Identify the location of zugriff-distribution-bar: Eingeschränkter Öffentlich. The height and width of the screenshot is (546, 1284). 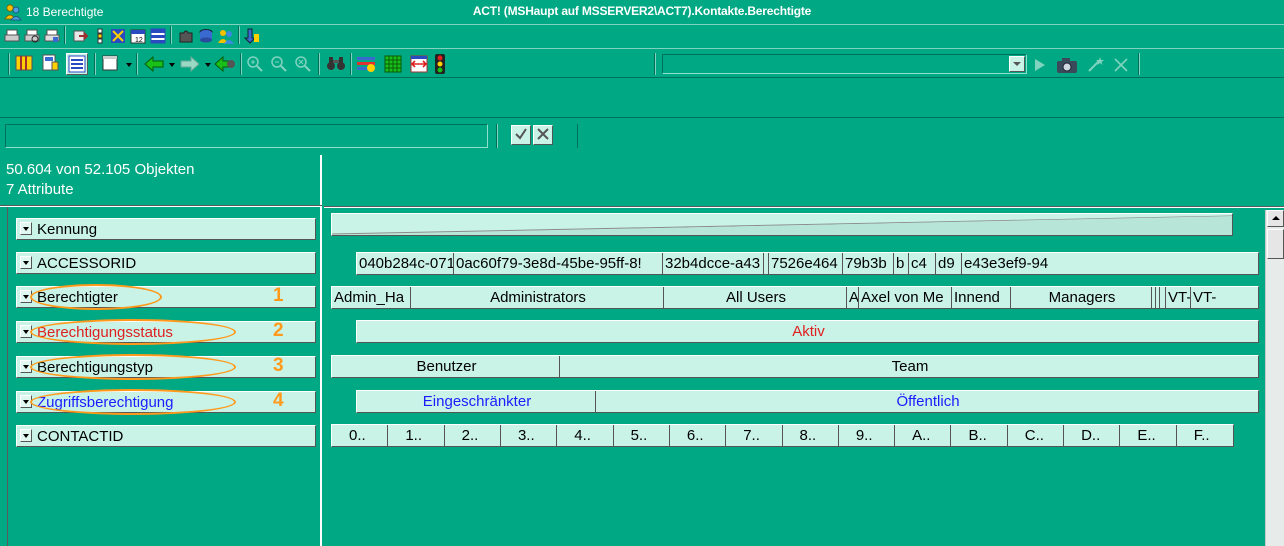
(807, 401).